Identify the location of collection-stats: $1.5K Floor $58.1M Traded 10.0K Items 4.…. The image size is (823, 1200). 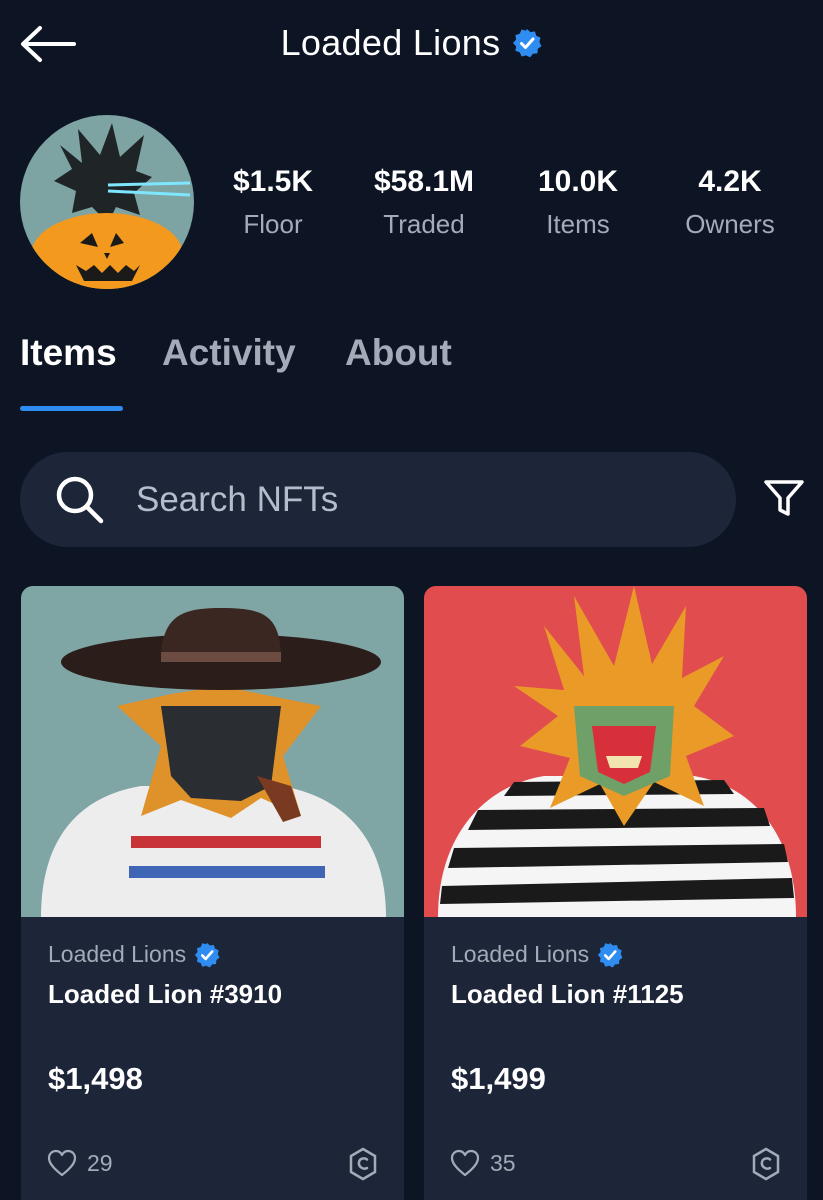
(504, 207).